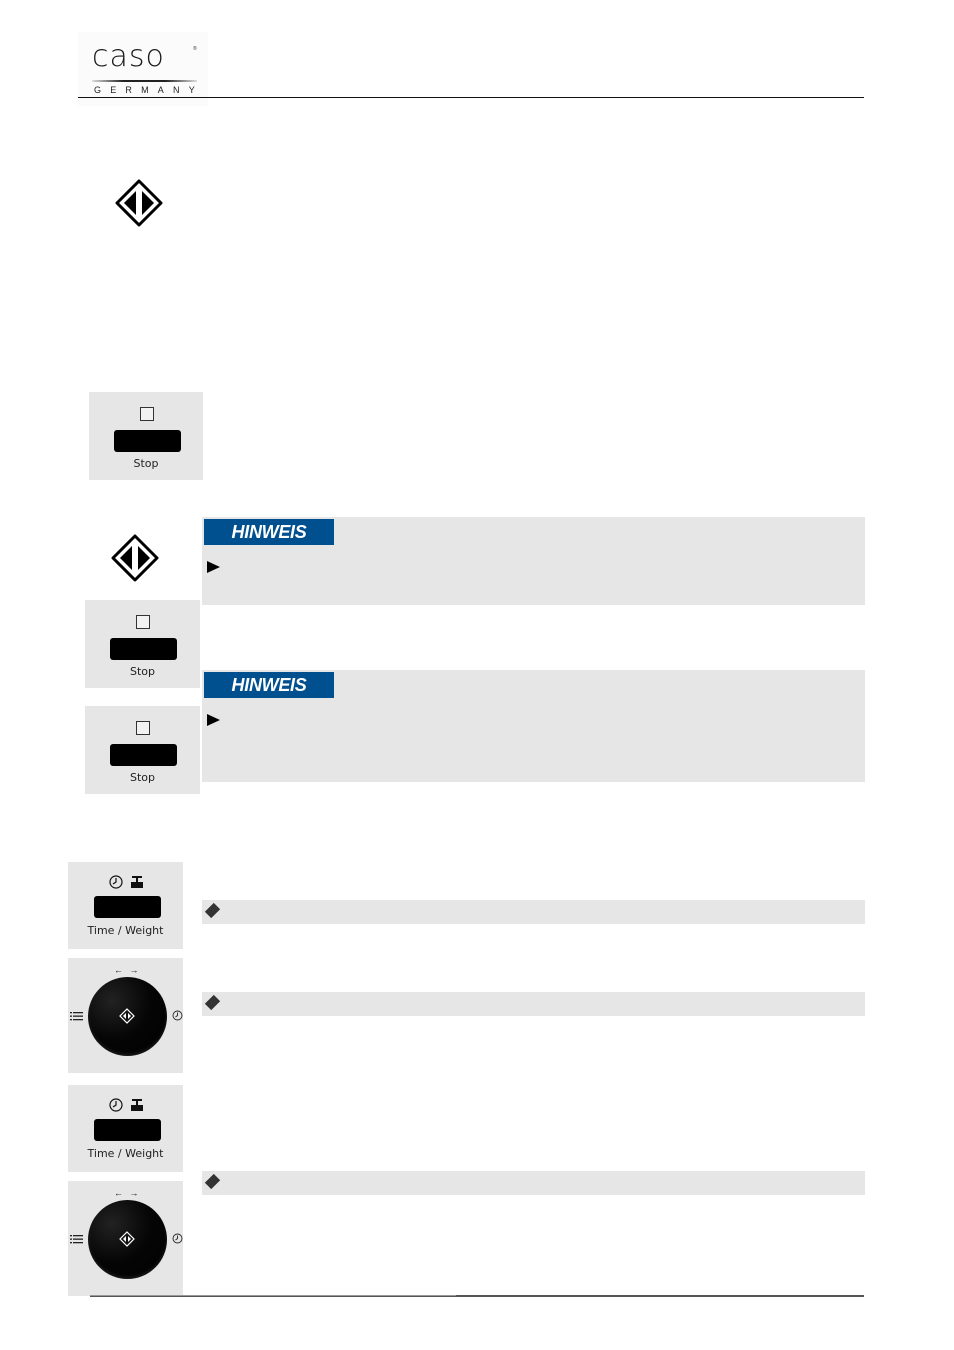 The width and height of the screenshot is (954, 1350). I want to click on logo-wordmark: caso, so click(128, 56).